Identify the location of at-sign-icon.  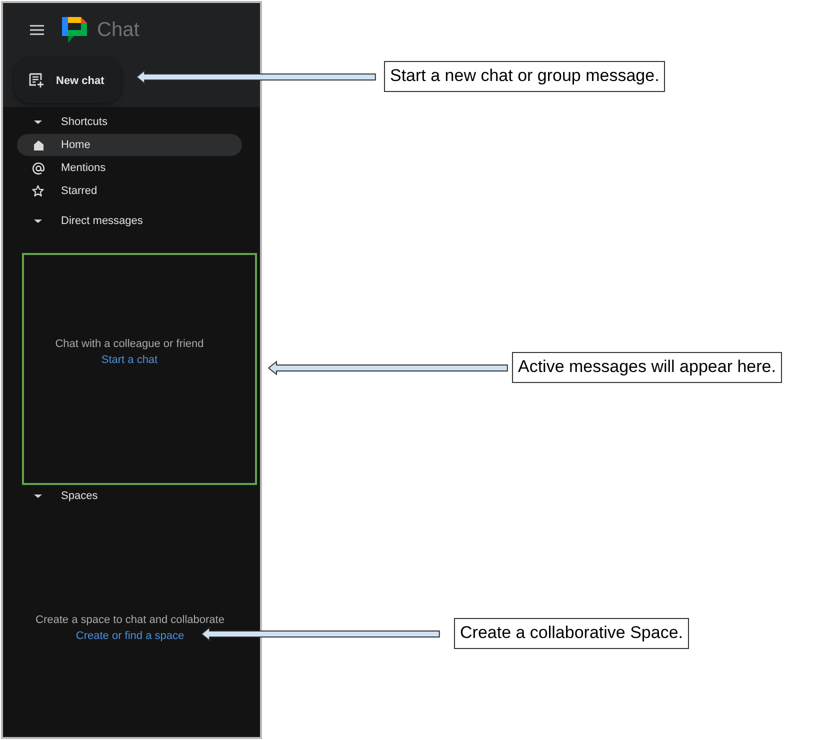
(38, 168).